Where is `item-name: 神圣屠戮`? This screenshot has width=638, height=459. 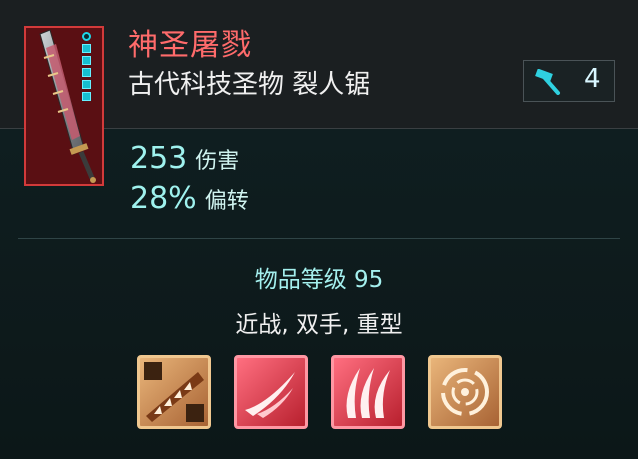 item-name: 神圣屠戮 is located at coordinates (190, 45).